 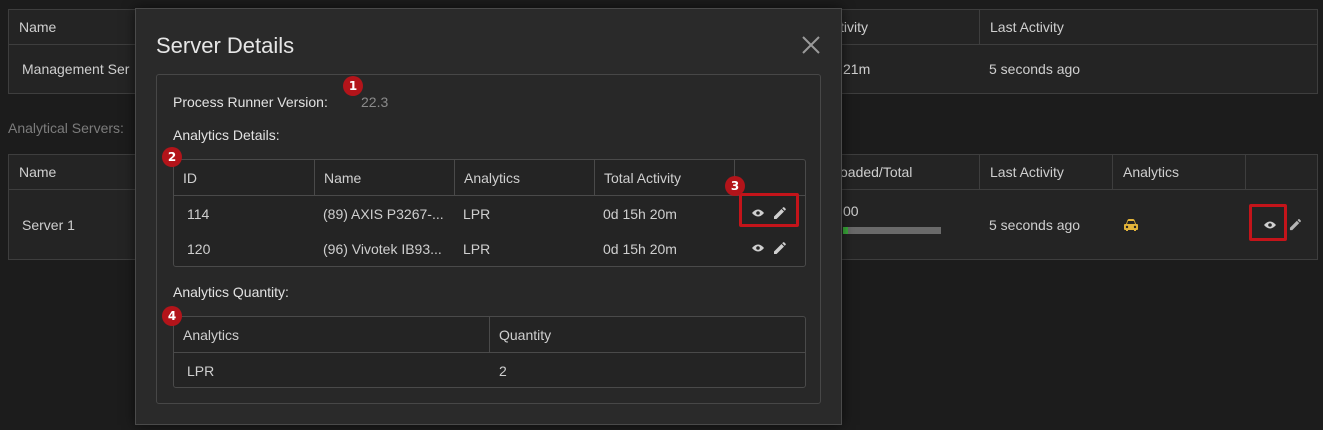 I want to click on car-icon, so click(x=1133, y=224).